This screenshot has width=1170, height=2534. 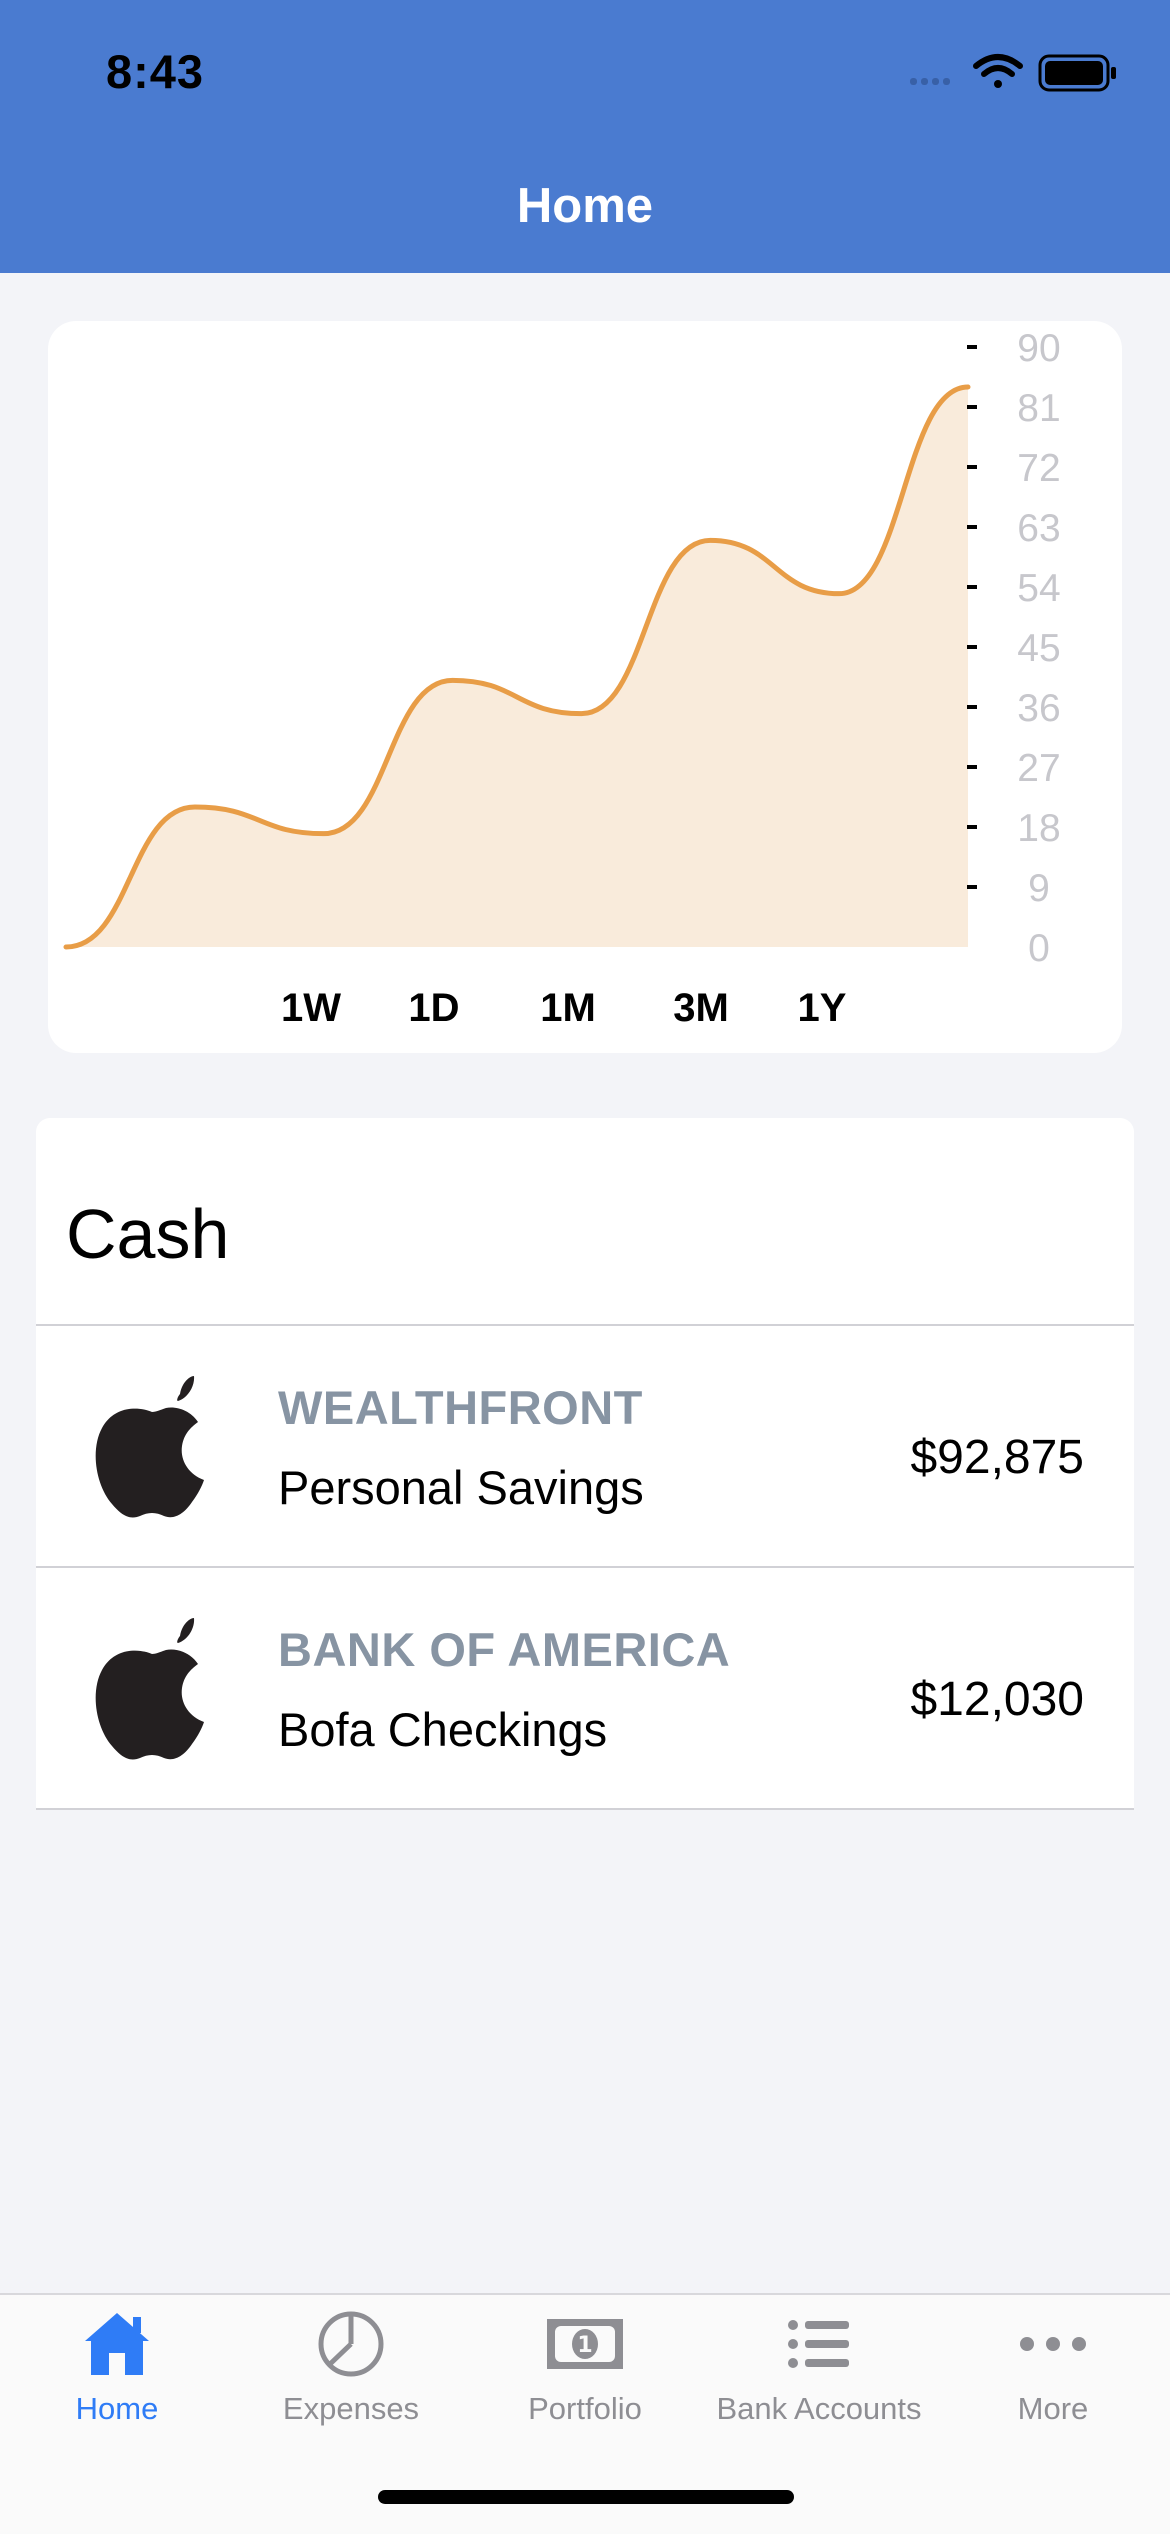 I want to click on tab-label: Portfolio, so click(x=585, y=2408).